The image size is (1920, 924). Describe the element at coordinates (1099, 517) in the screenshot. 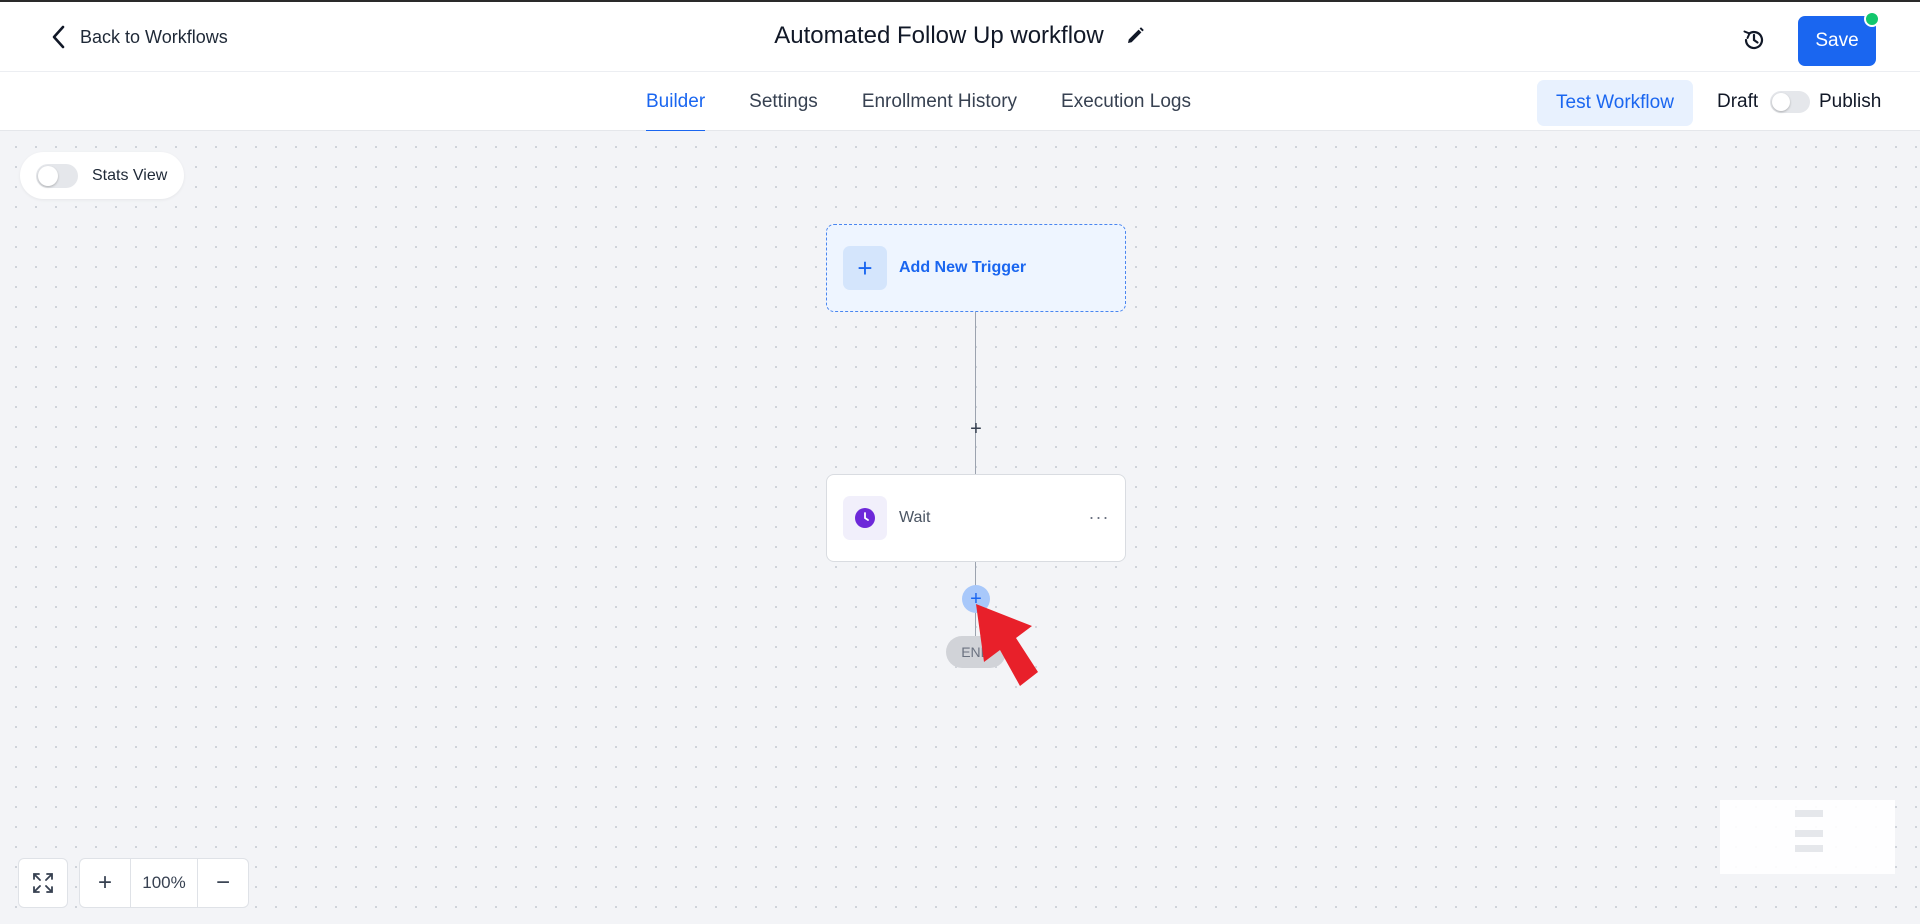

I see `ellipsis-icon: ···` at that location.